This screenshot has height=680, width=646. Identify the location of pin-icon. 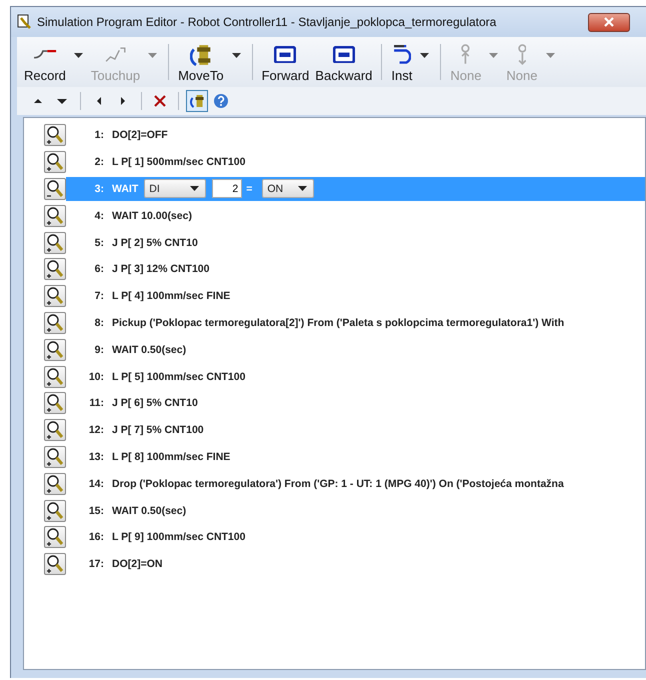
(522, 54).